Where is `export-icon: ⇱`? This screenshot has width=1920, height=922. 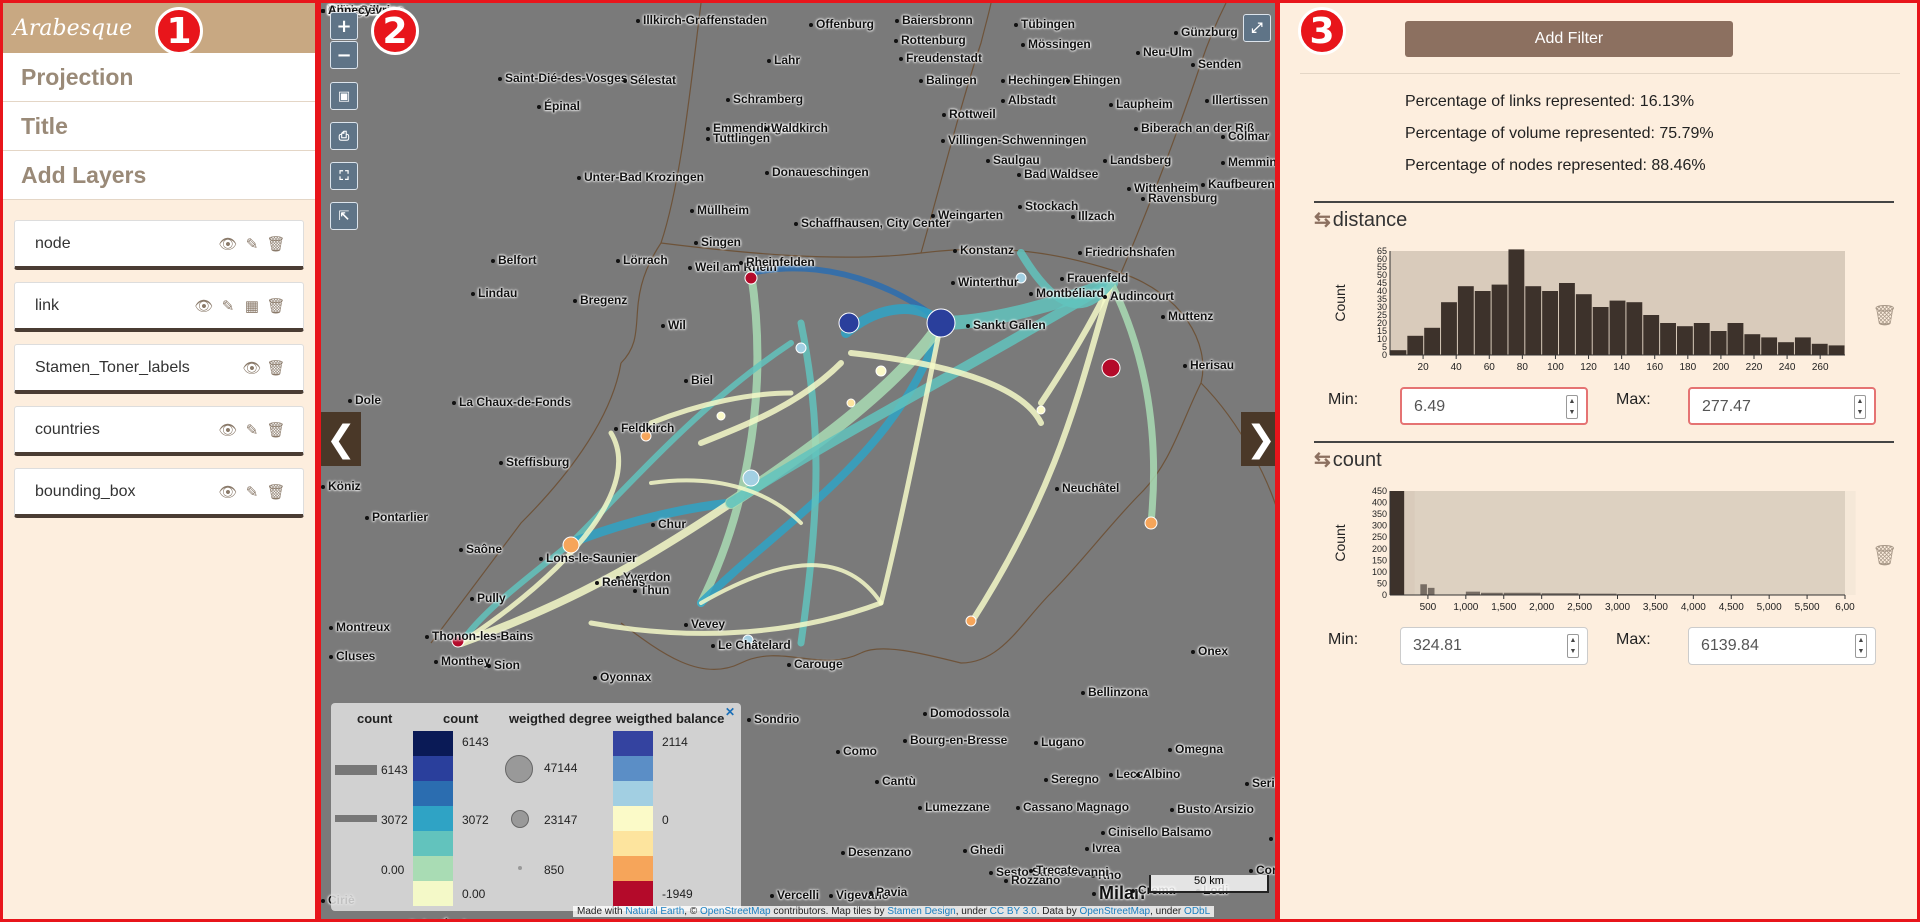 export-icon: ⇱ is located at coordinates (344, 216).